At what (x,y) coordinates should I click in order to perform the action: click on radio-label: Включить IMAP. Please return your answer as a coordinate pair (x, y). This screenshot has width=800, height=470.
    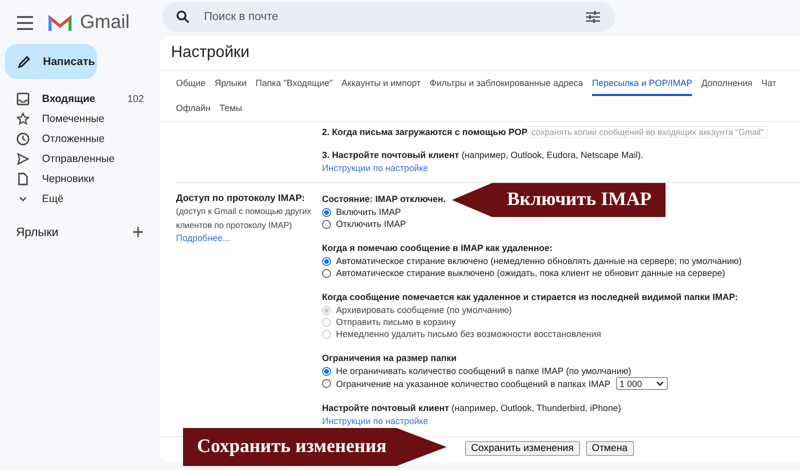
    Looking at the image, I should click on (368, 212).